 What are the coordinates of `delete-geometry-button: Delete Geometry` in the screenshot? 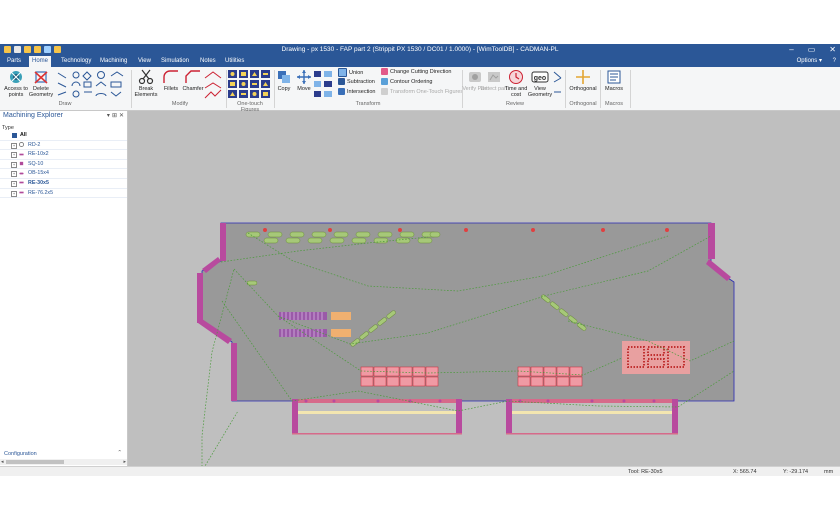 It's located at (41, 83).